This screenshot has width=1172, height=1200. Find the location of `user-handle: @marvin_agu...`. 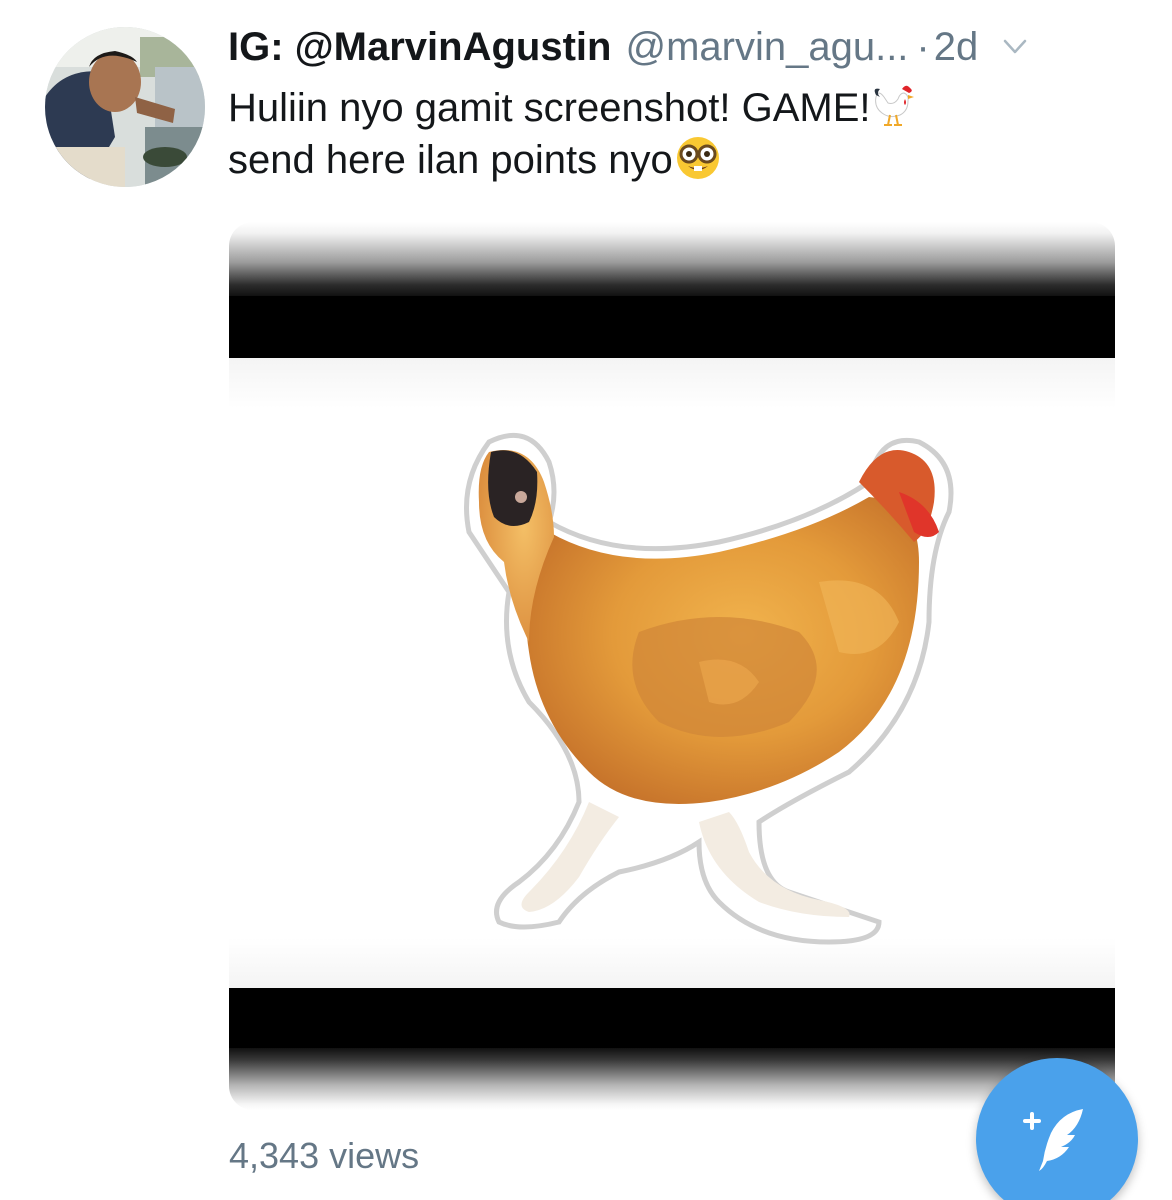

user-handle: @marvin_agu... is located at coordinates (766, 47).